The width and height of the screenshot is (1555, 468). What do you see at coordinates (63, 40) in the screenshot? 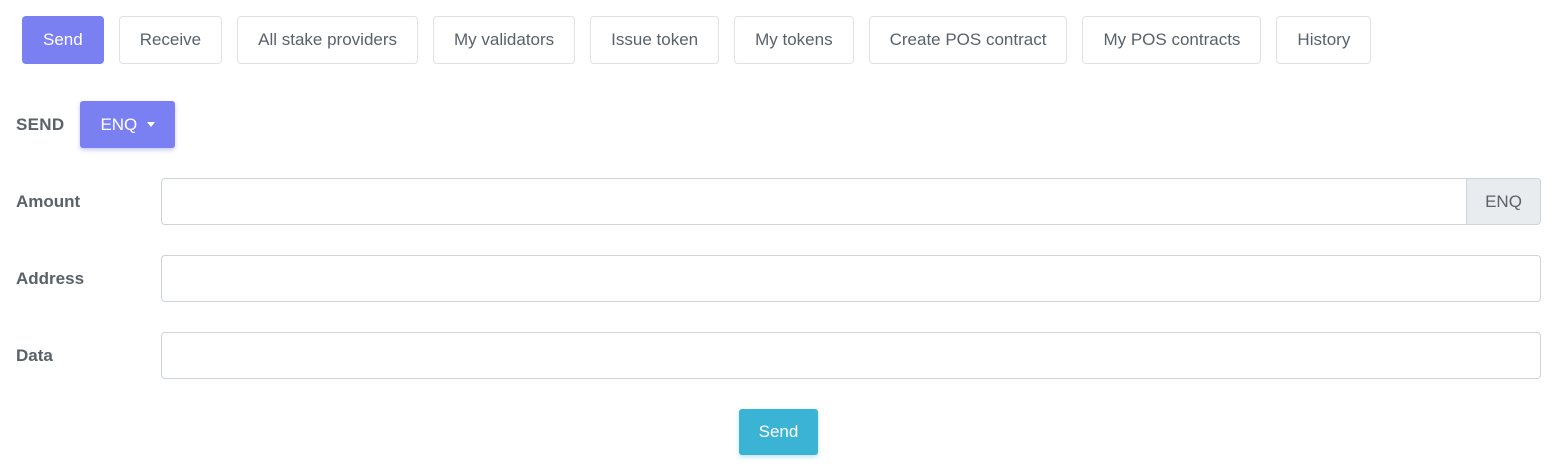
I see `tab-send: Send` at bounding box center [63, 40].